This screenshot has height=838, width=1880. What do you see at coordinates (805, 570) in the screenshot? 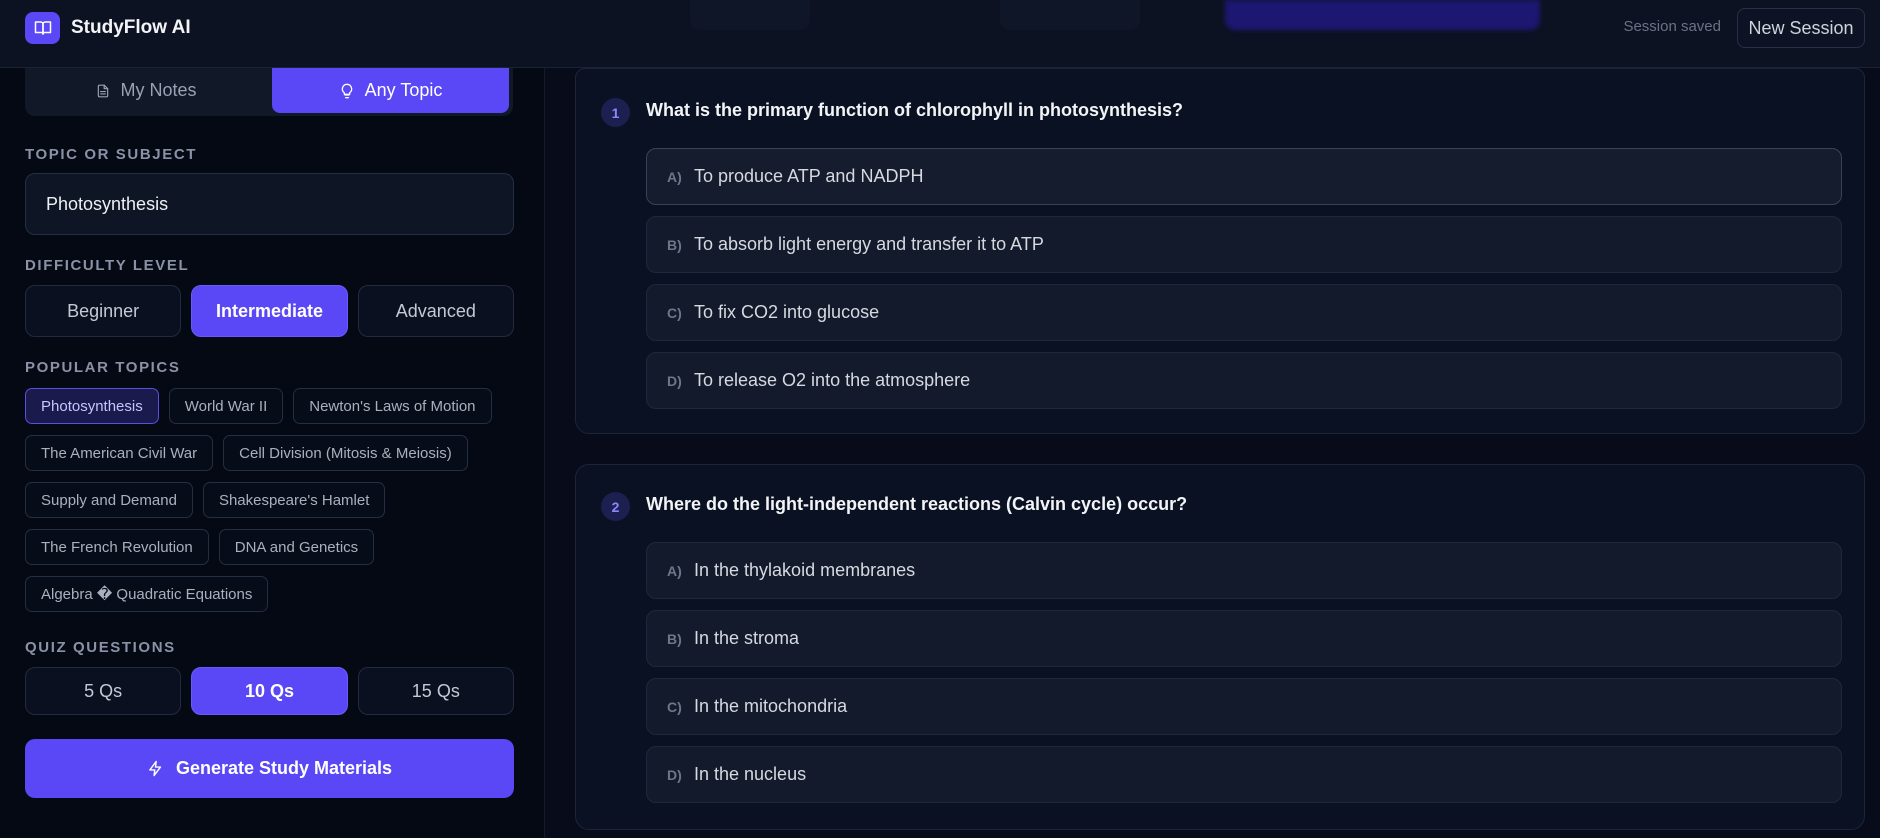
I see `option-text: In the thylakoid membranes` at bounding box center [805, 570].